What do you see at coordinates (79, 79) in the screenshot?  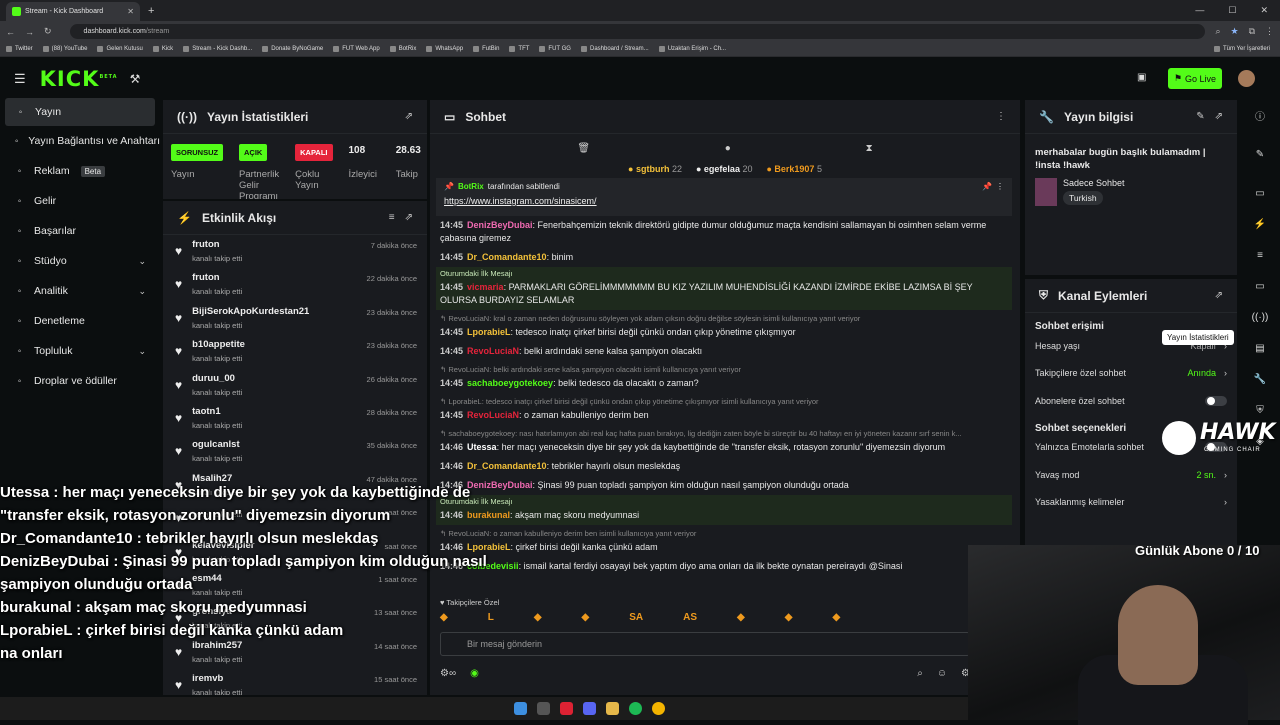 I see `kick-logo: KICKBETA` at bounding box center [79, 79].